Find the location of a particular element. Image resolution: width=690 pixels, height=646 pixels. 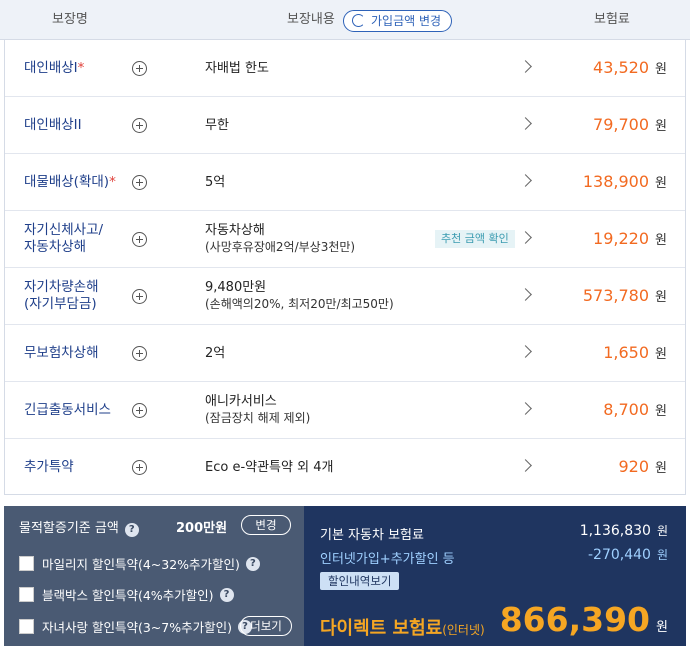

col-content-header: 보장내용 is located at coordinates (311, 19).